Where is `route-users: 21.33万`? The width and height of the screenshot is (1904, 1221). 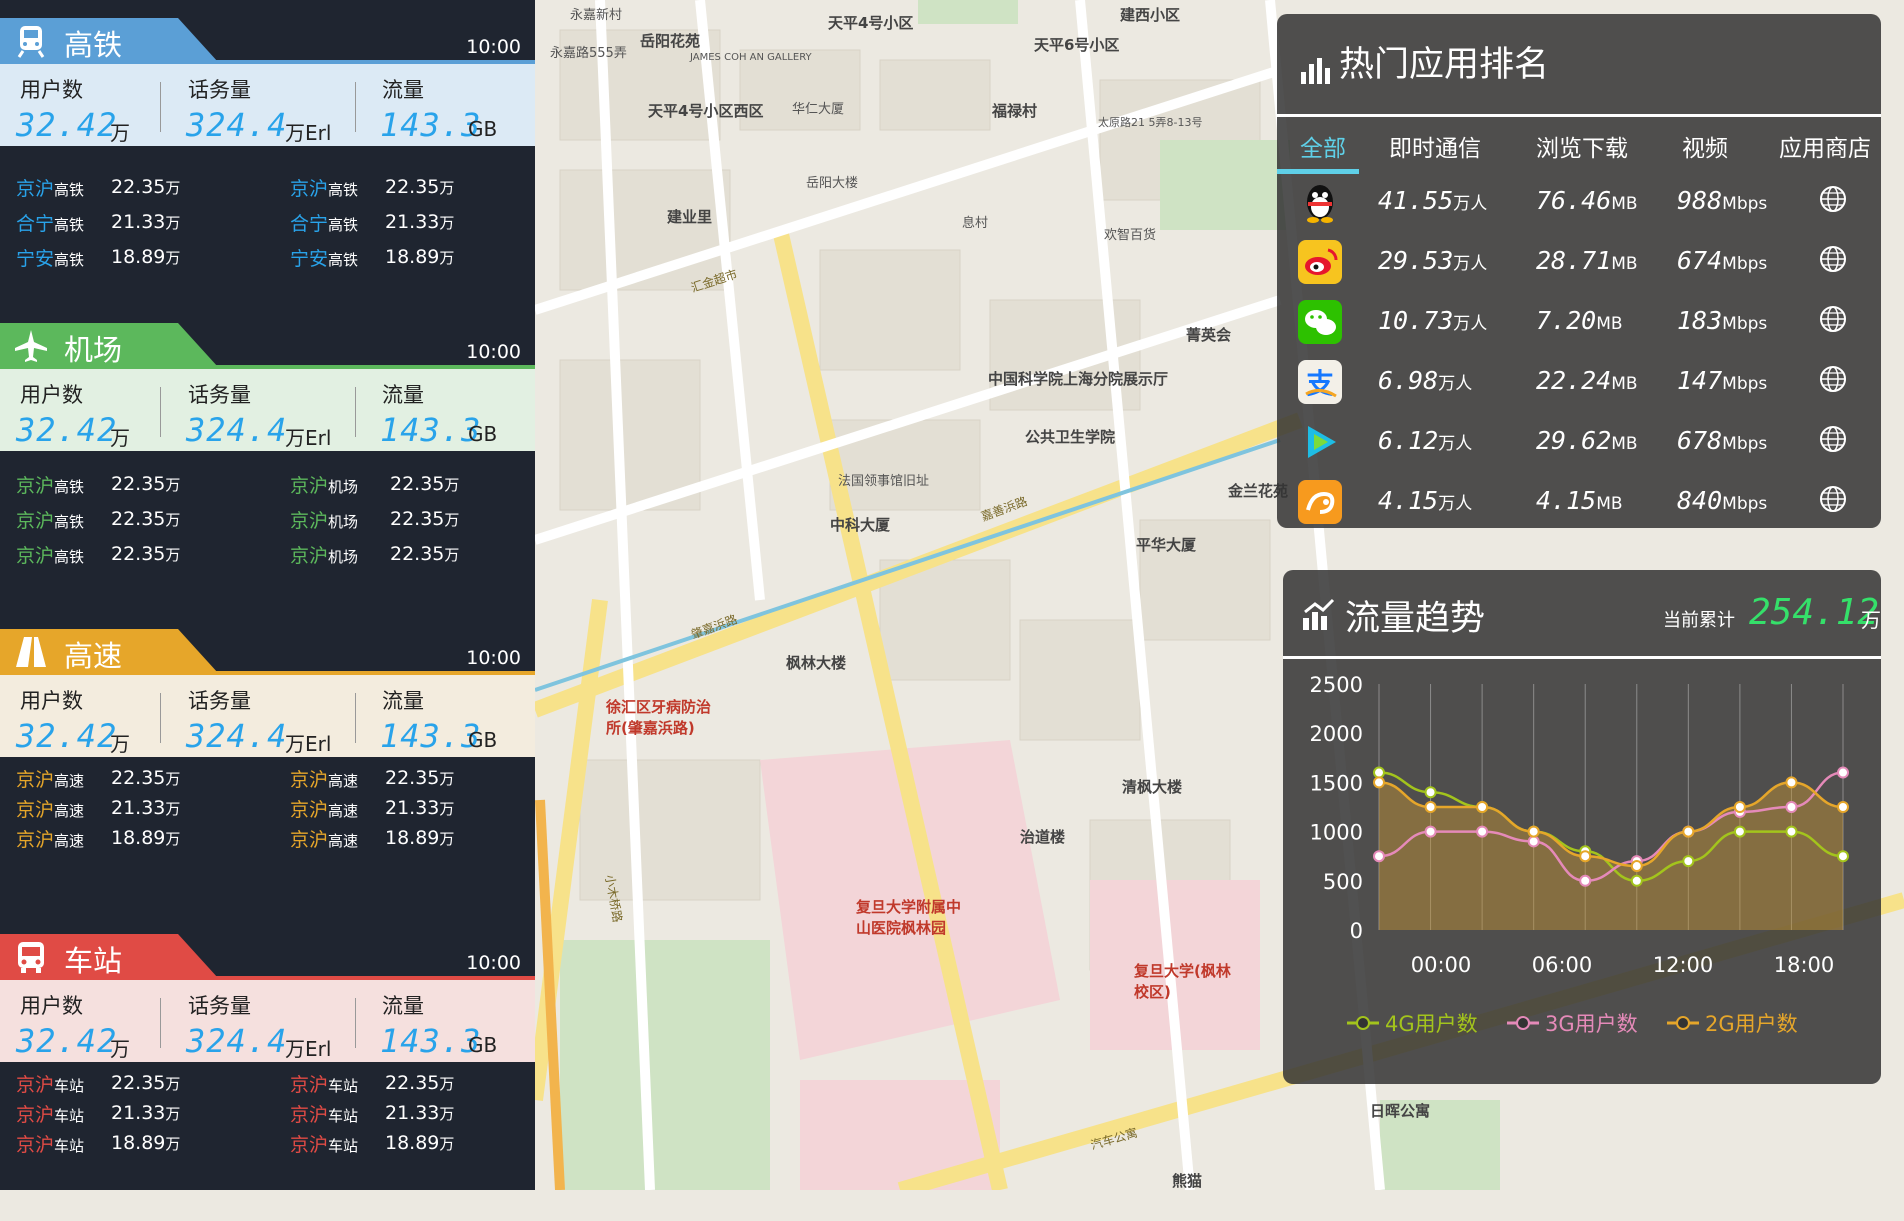 route-users: 21.33万 is located at coordinates (419, 1113).